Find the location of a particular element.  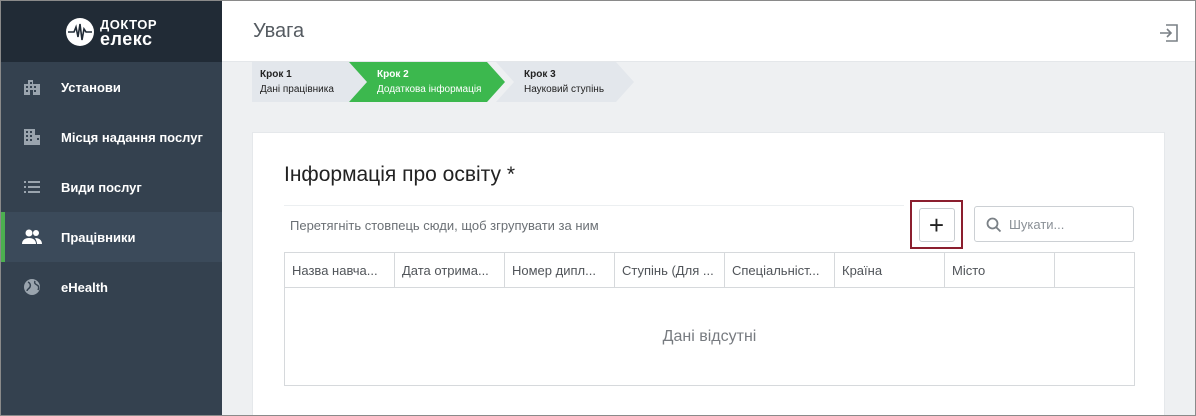

page-title: Увага is located at coordinates (279, 31).